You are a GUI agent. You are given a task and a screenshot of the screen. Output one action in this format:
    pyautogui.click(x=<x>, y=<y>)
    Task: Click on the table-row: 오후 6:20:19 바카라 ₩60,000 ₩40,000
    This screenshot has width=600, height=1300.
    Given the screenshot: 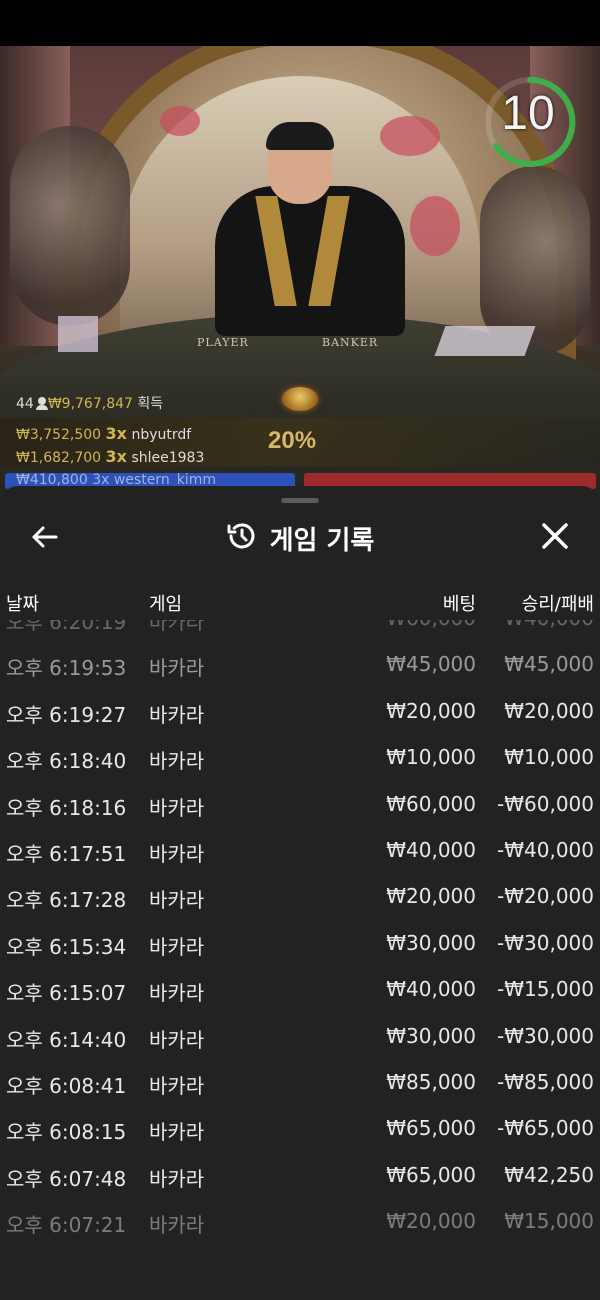 What is the action you would take?
    pyautogui.click(x=300, y=636)
    